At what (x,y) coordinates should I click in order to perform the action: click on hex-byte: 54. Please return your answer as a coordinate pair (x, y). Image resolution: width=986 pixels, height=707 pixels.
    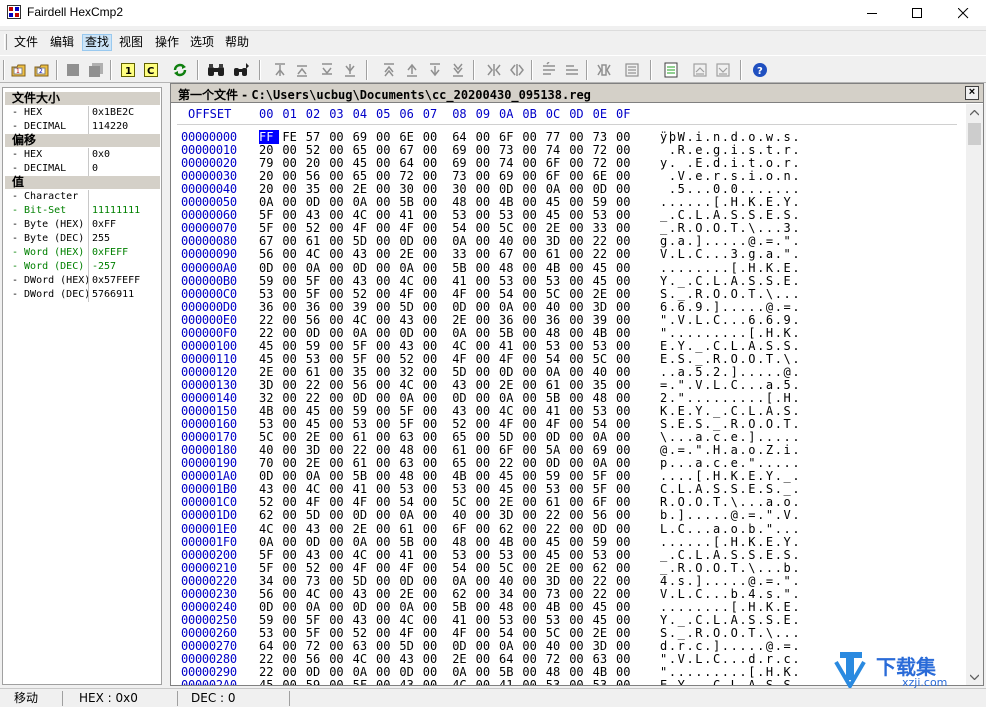
    Looking at the image, I should click on (409, 502).